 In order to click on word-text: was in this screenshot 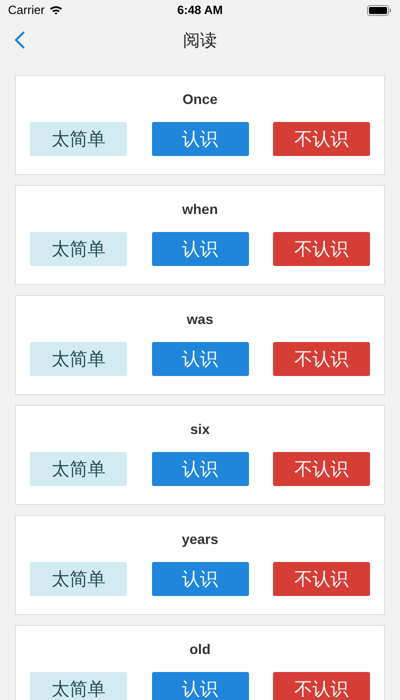, I will do `click(200, 320)`.